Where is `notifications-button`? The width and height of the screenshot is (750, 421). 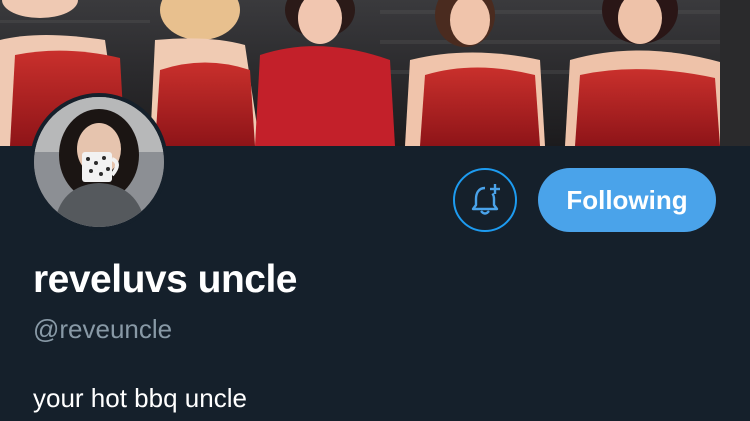 notifications-button is located at coordinates (485, 200).